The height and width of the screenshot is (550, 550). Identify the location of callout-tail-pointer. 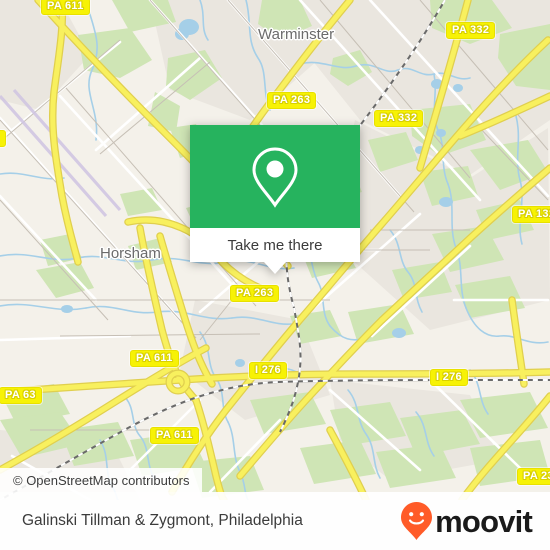
(275, 268).